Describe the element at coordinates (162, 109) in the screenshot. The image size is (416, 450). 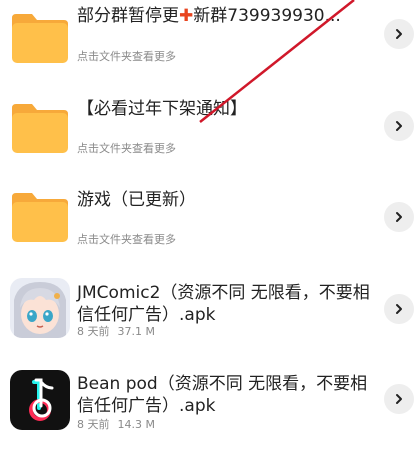
I see `folder-title: 【必看过年下架通知】` at that location.